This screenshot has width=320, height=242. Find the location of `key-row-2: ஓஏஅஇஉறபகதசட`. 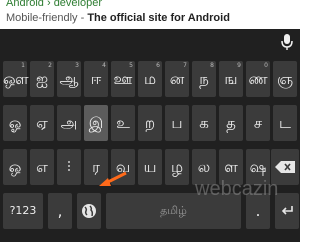

key-row-2: ஓஏஅஇஉறபகதசட is located at coordinates (151, 123).